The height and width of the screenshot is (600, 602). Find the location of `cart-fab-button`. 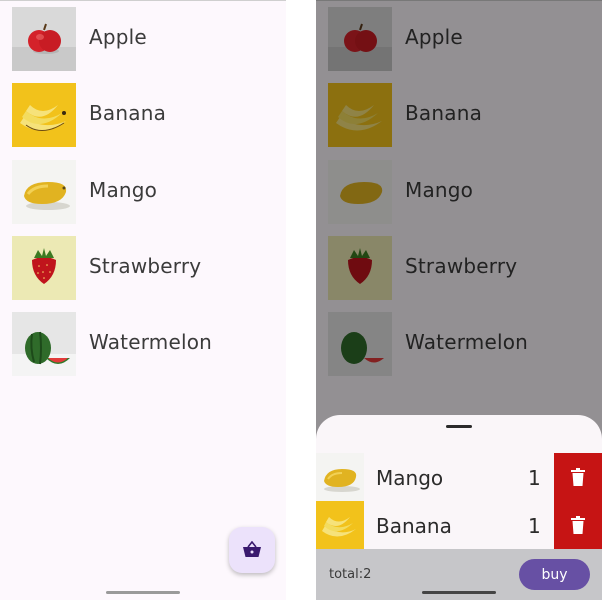

cart-fab-button is located at coordinates (252, 550).